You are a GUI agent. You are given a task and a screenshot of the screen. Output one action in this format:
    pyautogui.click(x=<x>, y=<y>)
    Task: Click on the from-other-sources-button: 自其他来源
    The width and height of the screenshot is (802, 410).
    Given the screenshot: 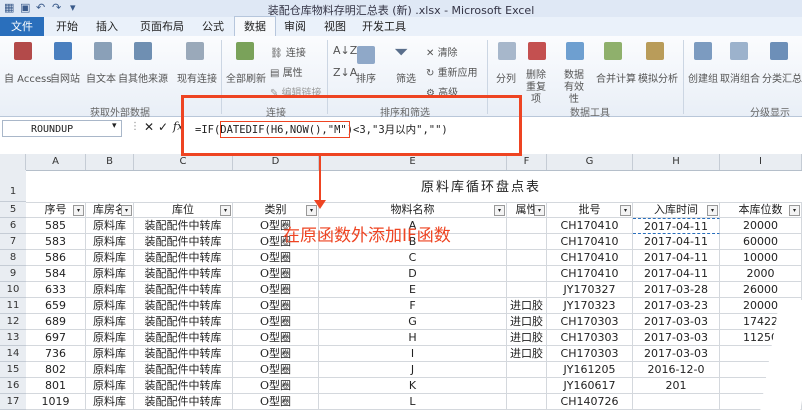 What is the action you would take?
    pyautogui.click(x=143, y=77)
    